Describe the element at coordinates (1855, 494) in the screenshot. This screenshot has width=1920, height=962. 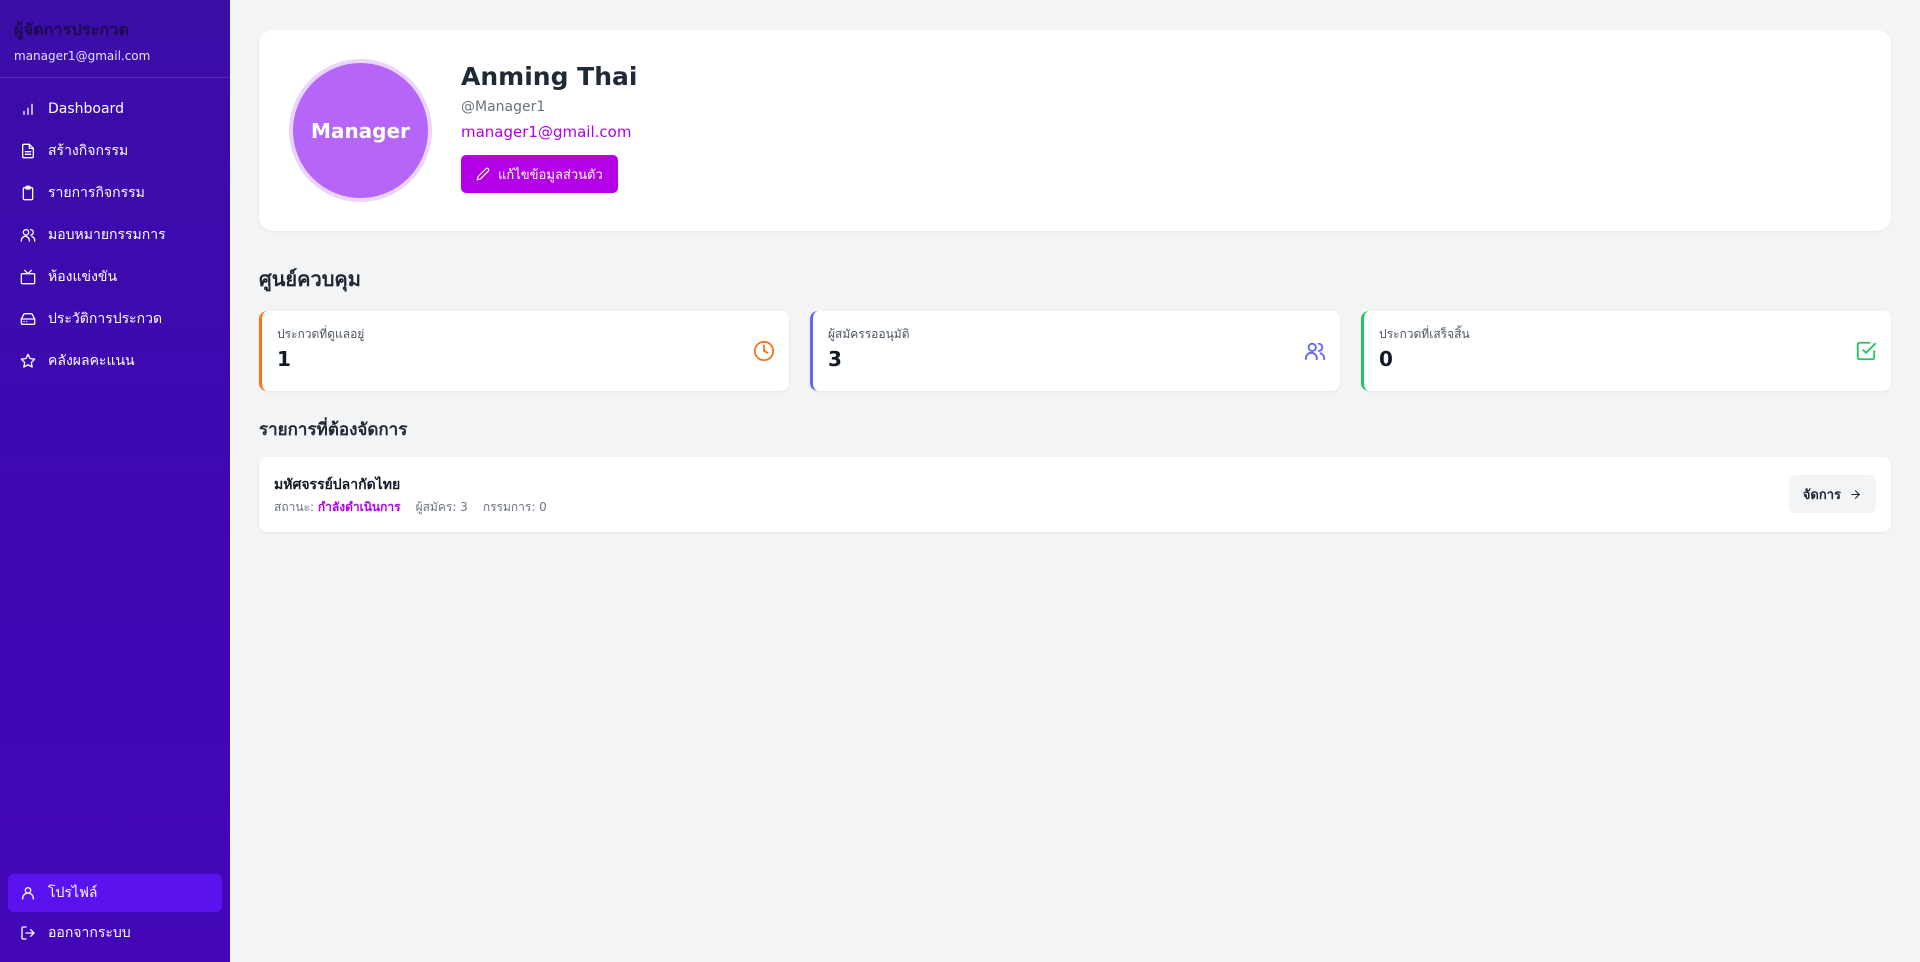
I see `arrow-right-icon` at that location.